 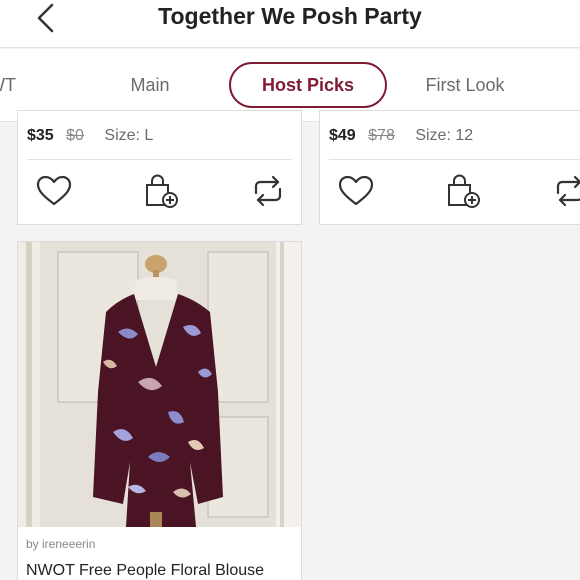 What do you see at coordinates (381, 135) in the screenshot?
I see `original-price: $78` at bounding box center [381, 135].